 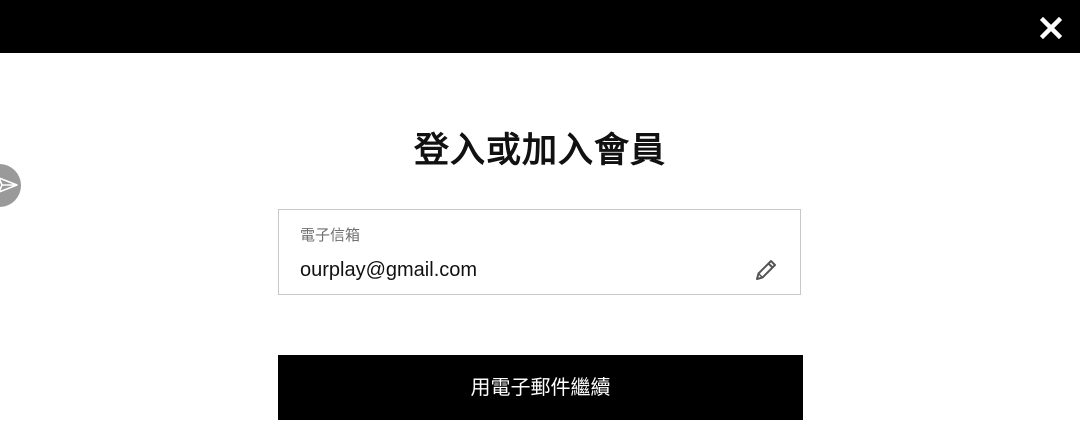 I want to click on pencil-icon, so click(x=766, y=270).